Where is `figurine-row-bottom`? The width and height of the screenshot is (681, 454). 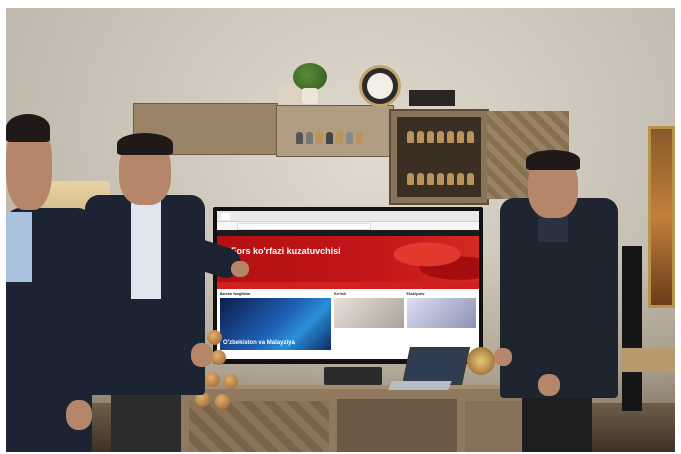 figurine-row-bottom is located at coordinates (440, 179).